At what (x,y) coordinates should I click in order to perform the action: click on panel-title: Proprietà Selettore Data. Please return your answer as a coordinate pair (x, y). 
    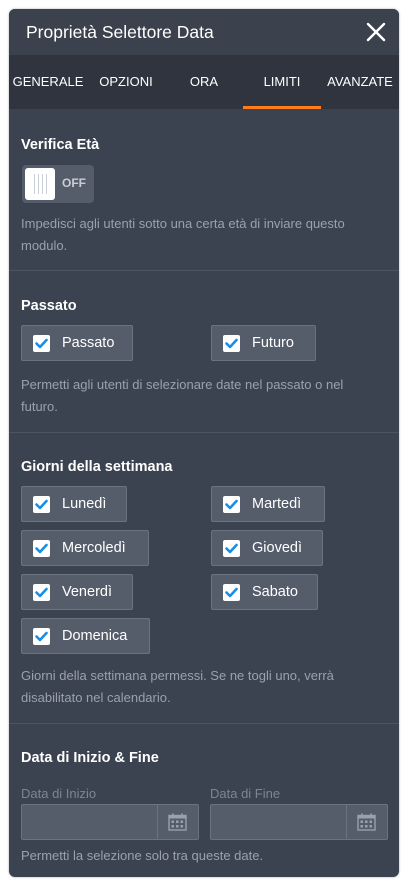
    Looking at the image, I should click on (120, 32).